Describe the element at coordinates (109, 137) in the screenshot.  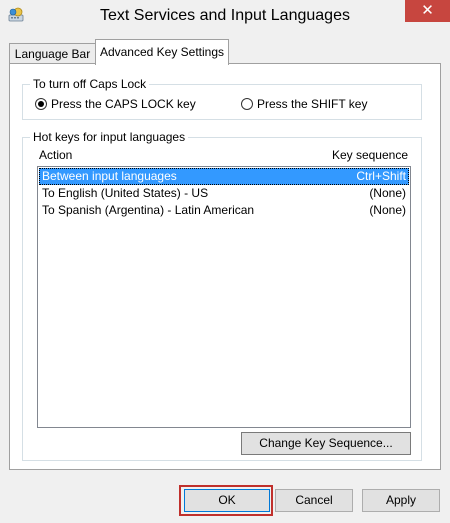
I see `hot-keys-group-label: Hot keys for input languages` at that location.